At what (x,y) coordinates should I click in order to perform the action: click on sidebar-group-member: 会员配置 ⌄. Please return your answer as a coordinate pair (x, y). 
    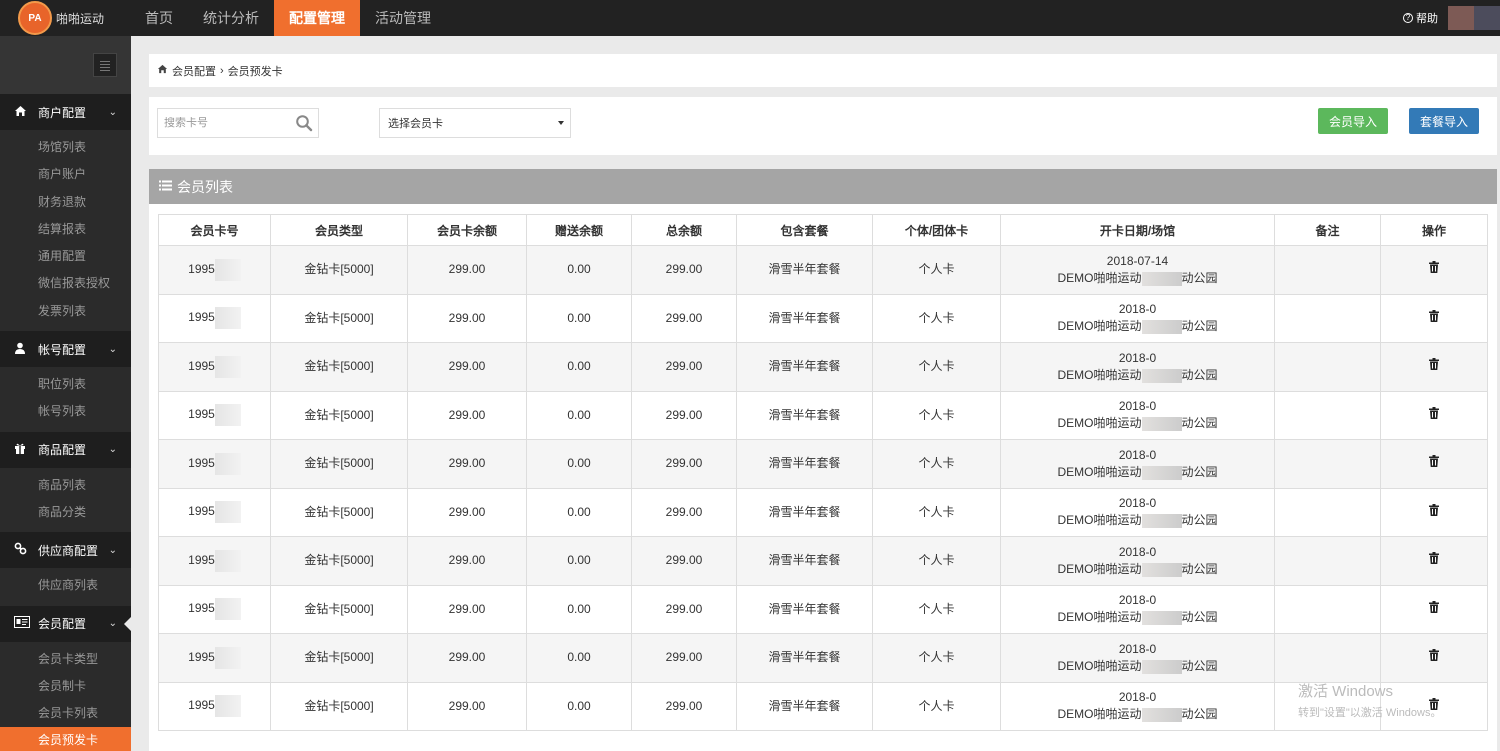
    Looking at the image, I should click on (65, 623).